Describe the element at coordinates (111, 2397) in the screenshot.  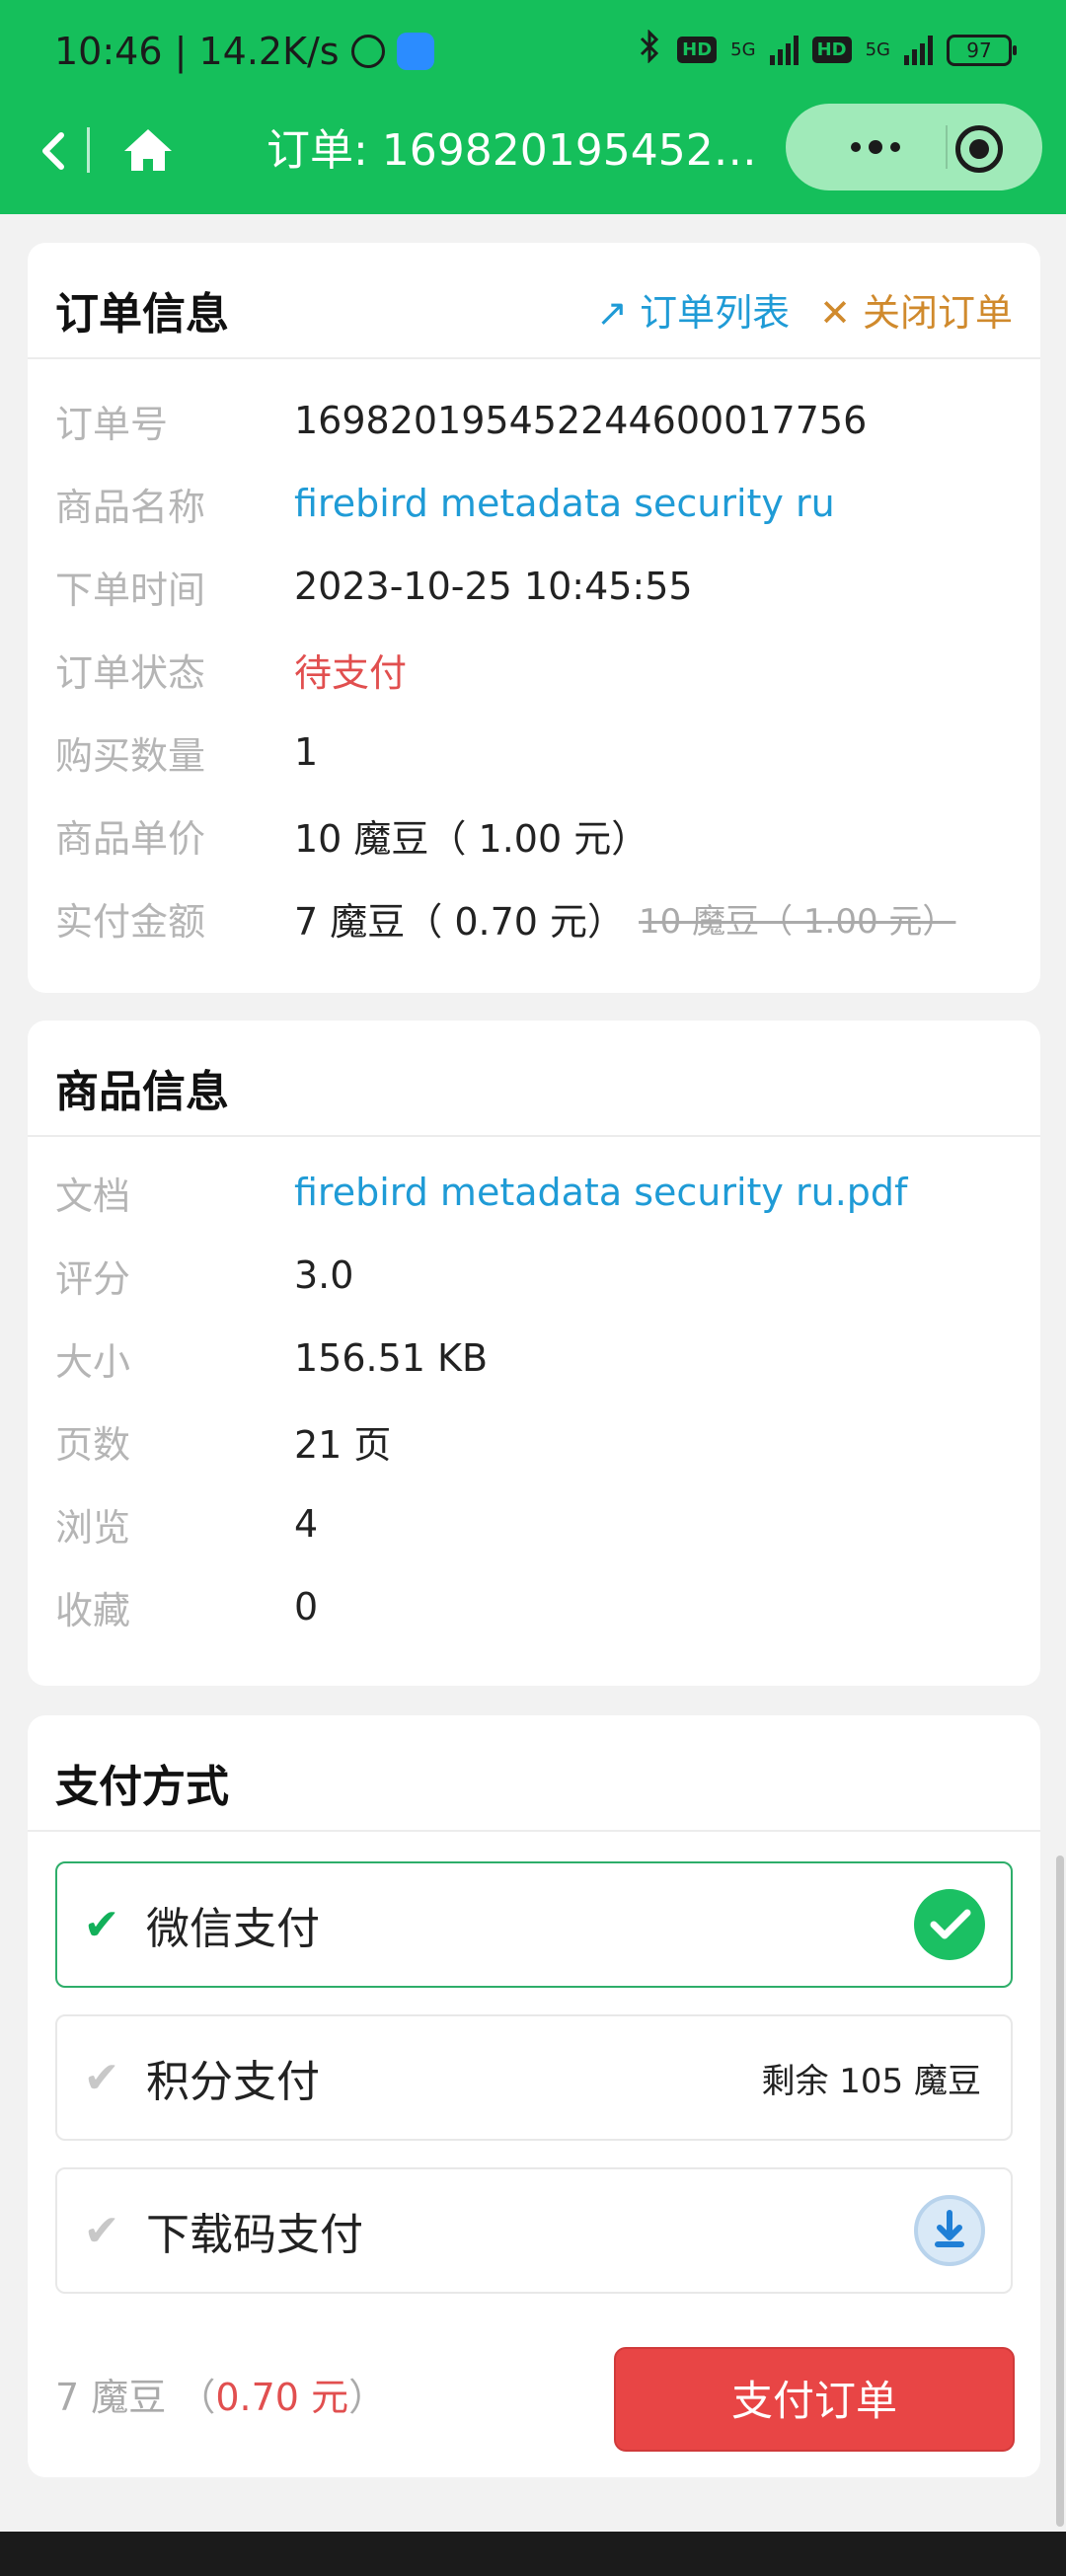
I see `total-beans: 7 魔豆` at that location.